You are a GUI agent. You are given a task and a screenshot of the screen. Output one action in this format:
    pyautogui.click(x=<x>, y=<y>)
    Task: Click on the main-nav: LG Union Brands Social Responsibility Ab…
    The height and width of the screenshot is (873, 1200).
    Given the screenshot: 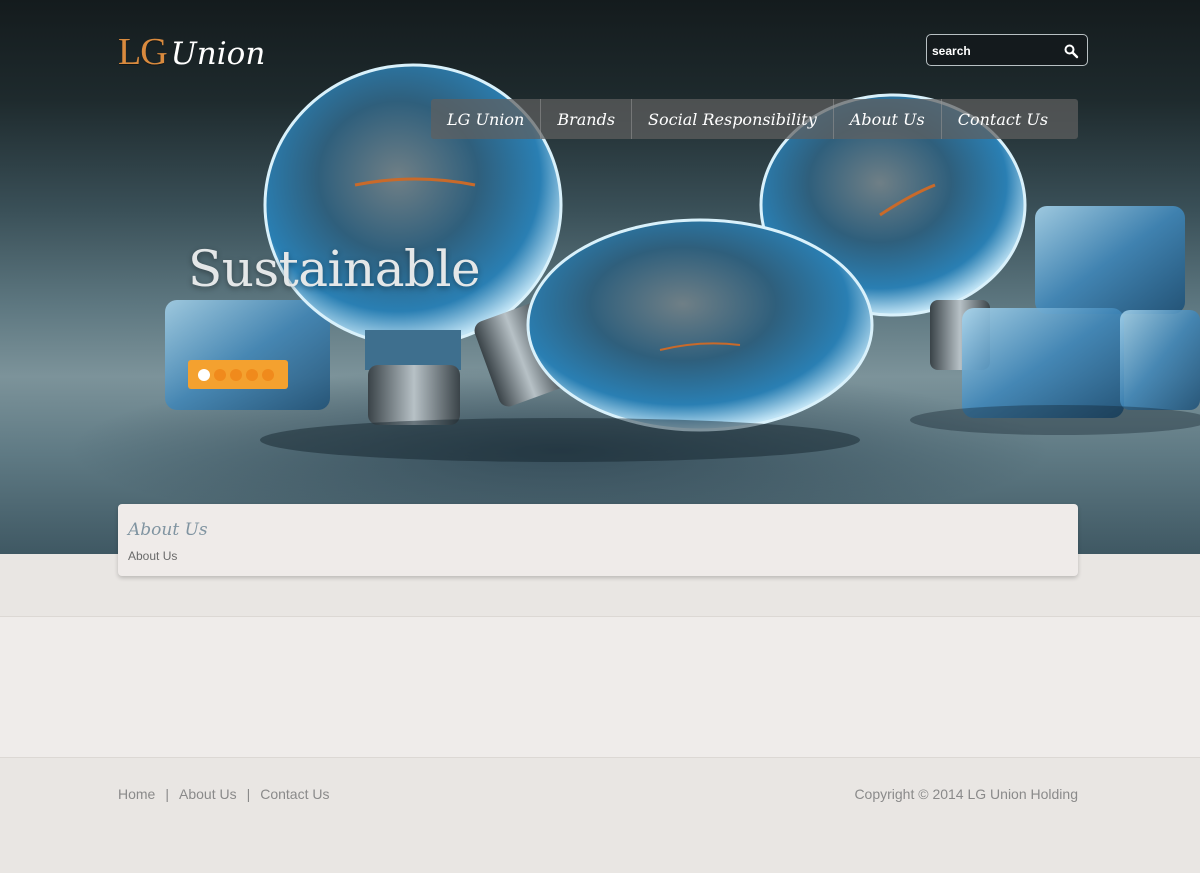 What is the action you would take?
    pyautogui.click(x=754, y=119)
    